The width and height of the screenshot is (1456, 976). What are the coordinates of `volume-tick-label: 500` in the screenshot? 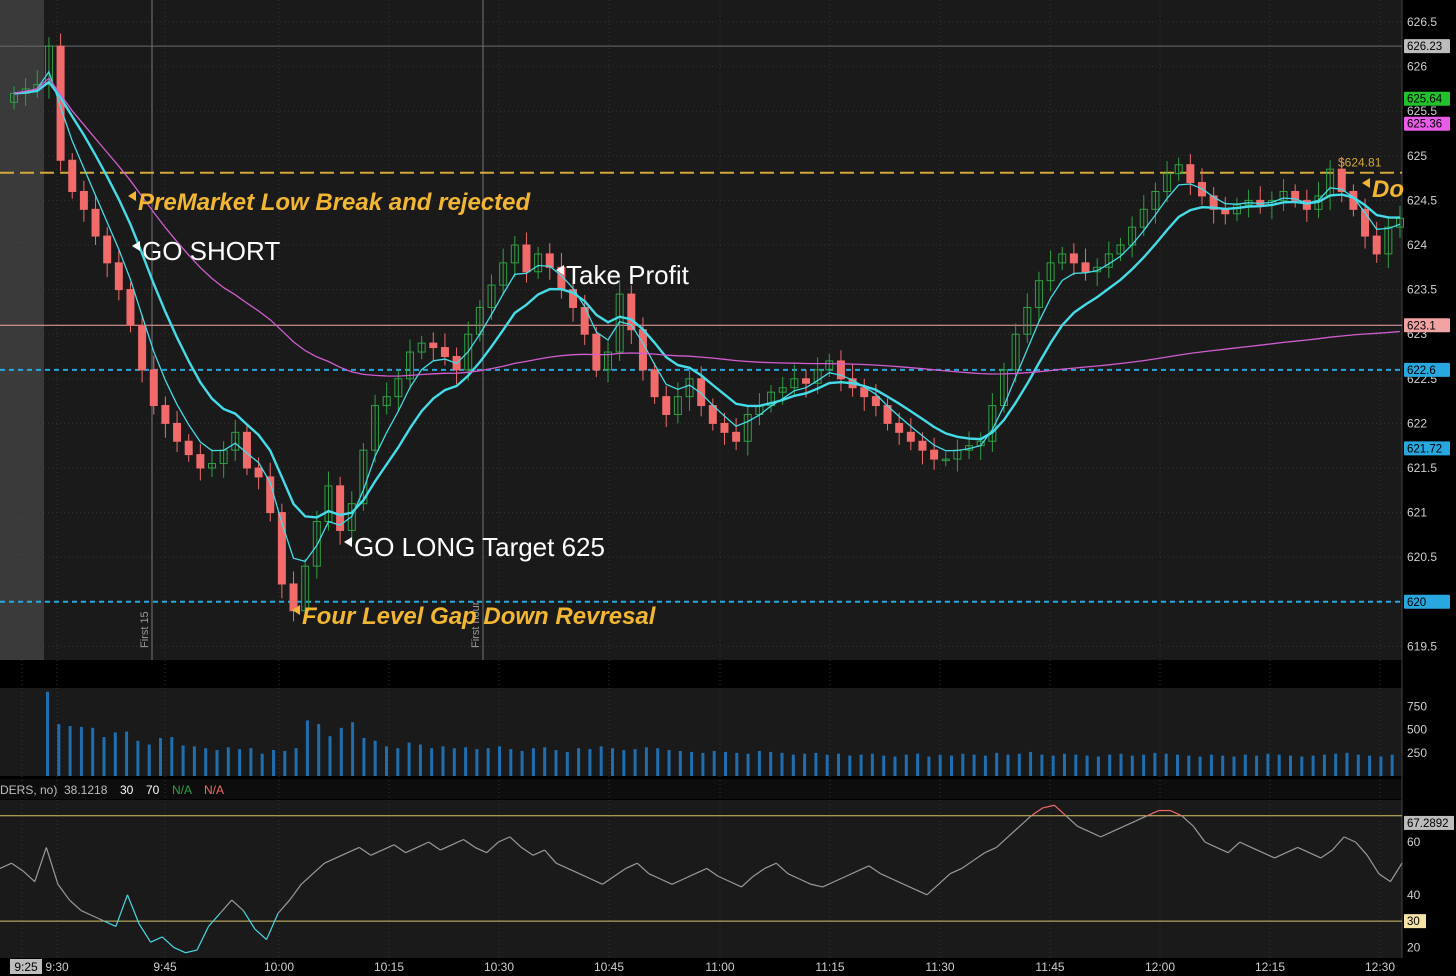 It's located at (1417, 730).